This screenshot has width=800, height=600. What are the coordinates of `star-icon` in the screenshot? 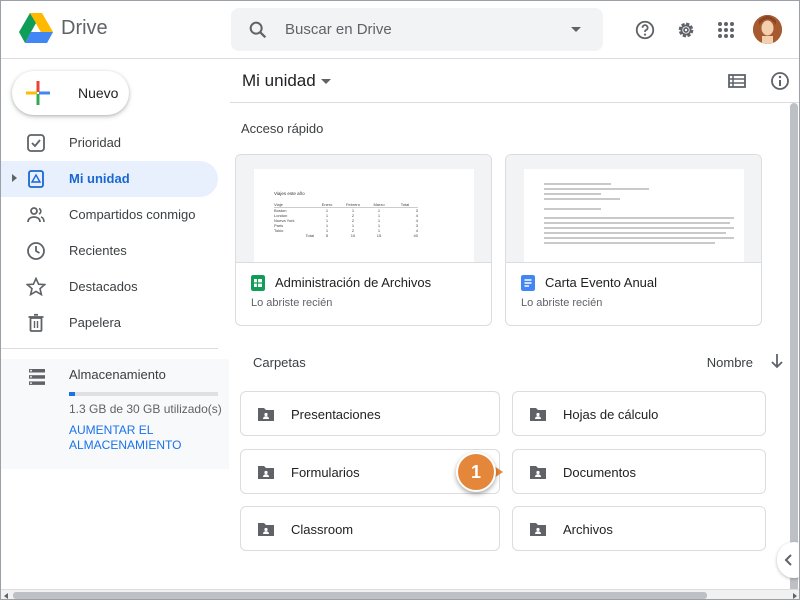 It's located at (36, 287).